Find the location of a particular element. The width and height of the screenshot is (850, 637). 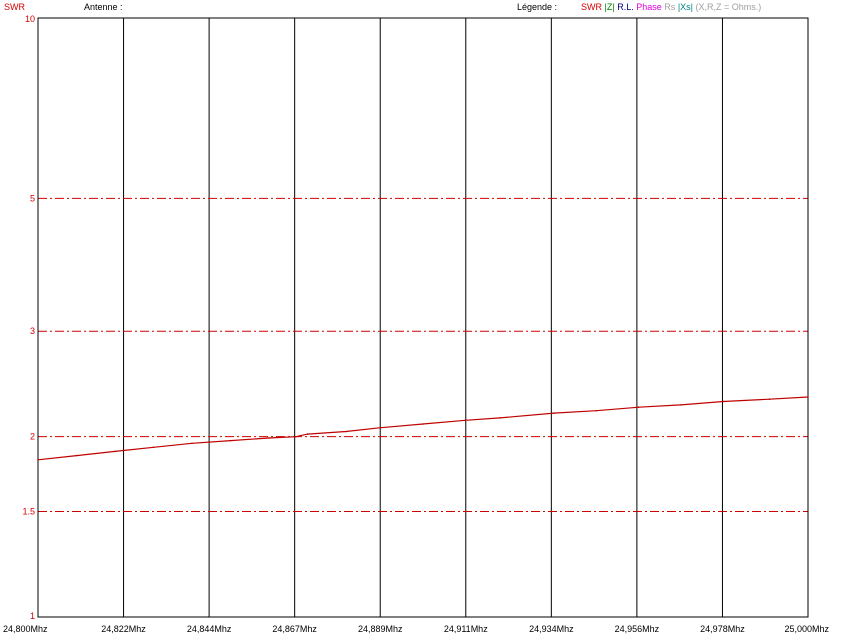

x-tick-label: 24,800Mhz is located at coordinates (25, 629).